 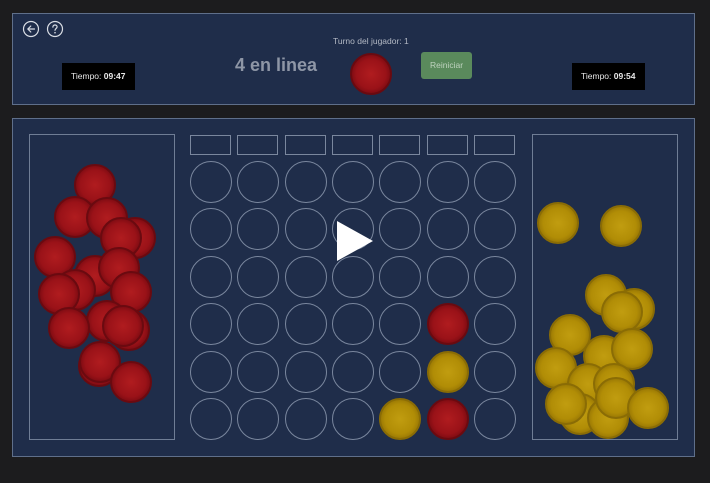 What do you see at coordinates (371, 41) in the screenshot?
I see `turn-label: Turno del jugador: 1` at bounding box center [371, 41].